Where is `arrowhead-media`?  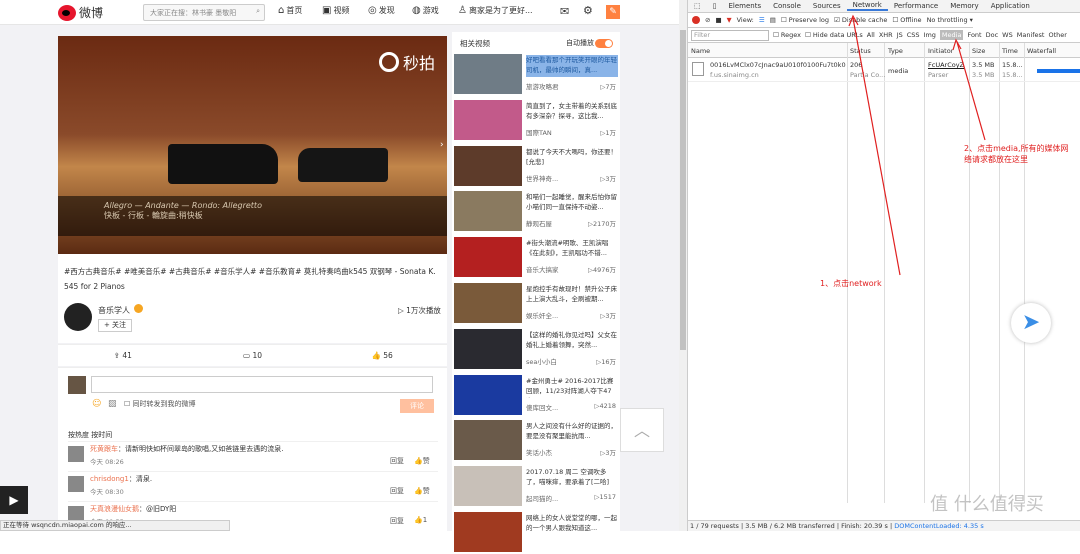
arrowhead-media is located at coordinates (957, 44).